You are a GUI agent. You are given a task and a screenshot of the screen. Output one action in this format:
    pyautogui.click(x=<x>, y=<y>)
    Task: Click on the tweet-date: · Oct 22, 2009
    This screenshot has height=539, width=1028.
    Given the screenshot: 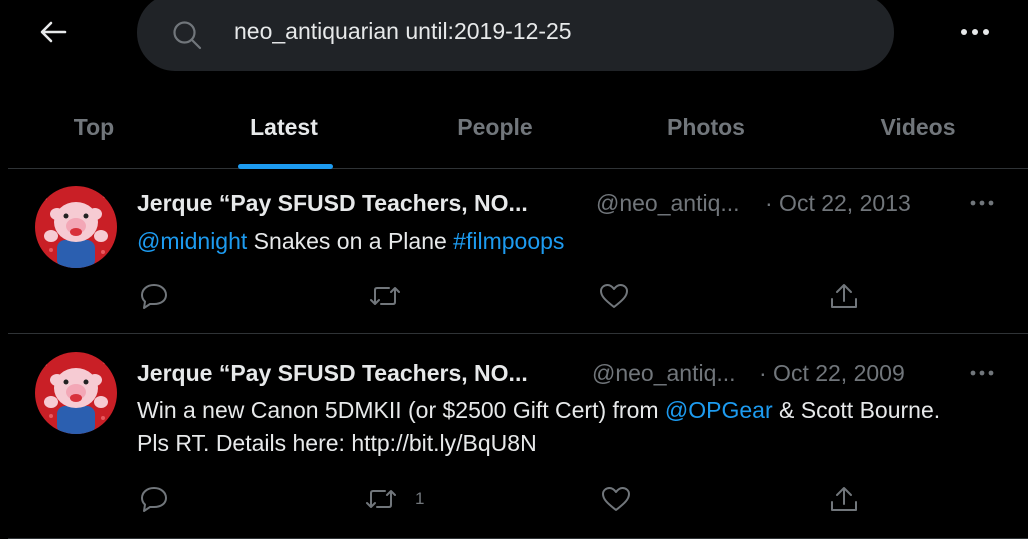 What is the action you would take?
    pyautogui.click(x=832, y=373)
    